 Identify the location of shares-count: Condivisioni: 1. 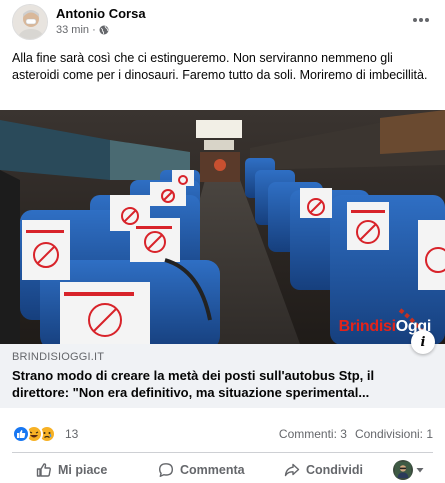
(394, 434).